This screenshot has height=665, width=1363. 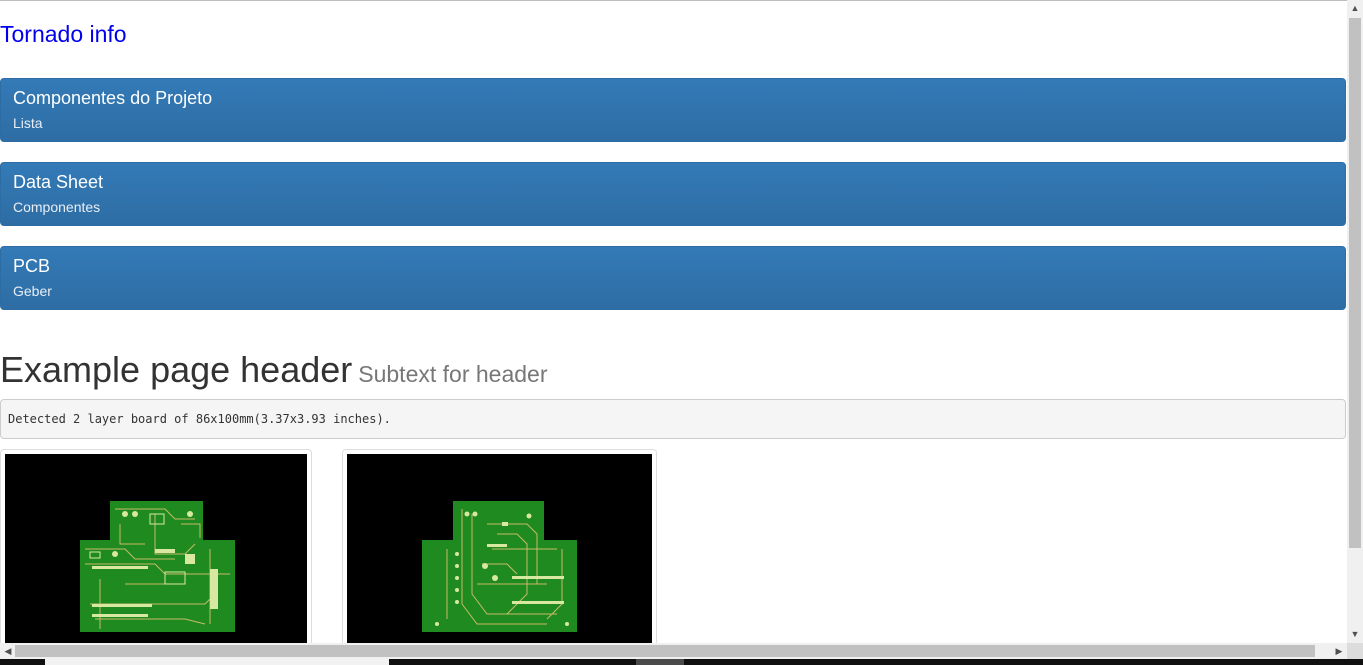 What do you see at coordinates (665, 651) in the screenshot?
I see `horizontal-scroll-thumb` at bounding box center [665, 651].